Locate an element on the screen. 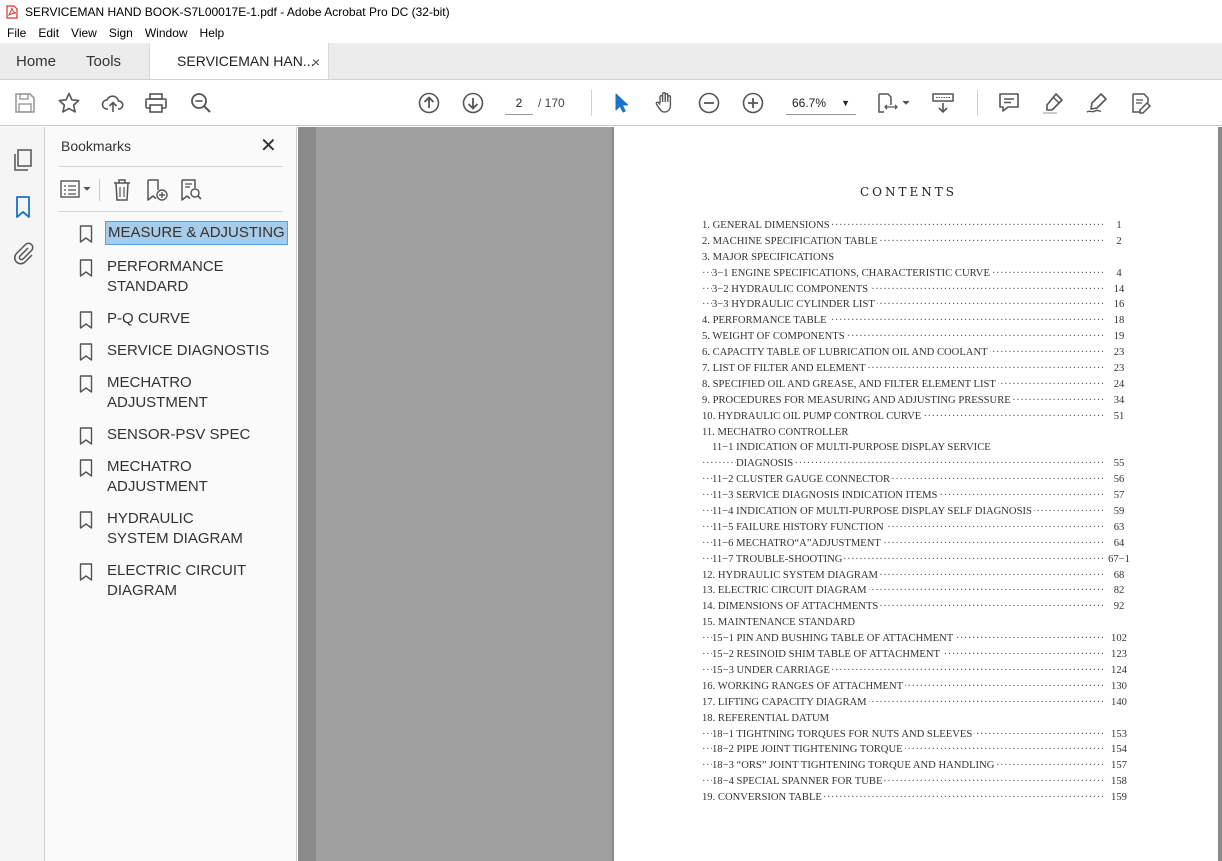  bookmark-item: P-Q CURVE is located at coordinates (185, 319).